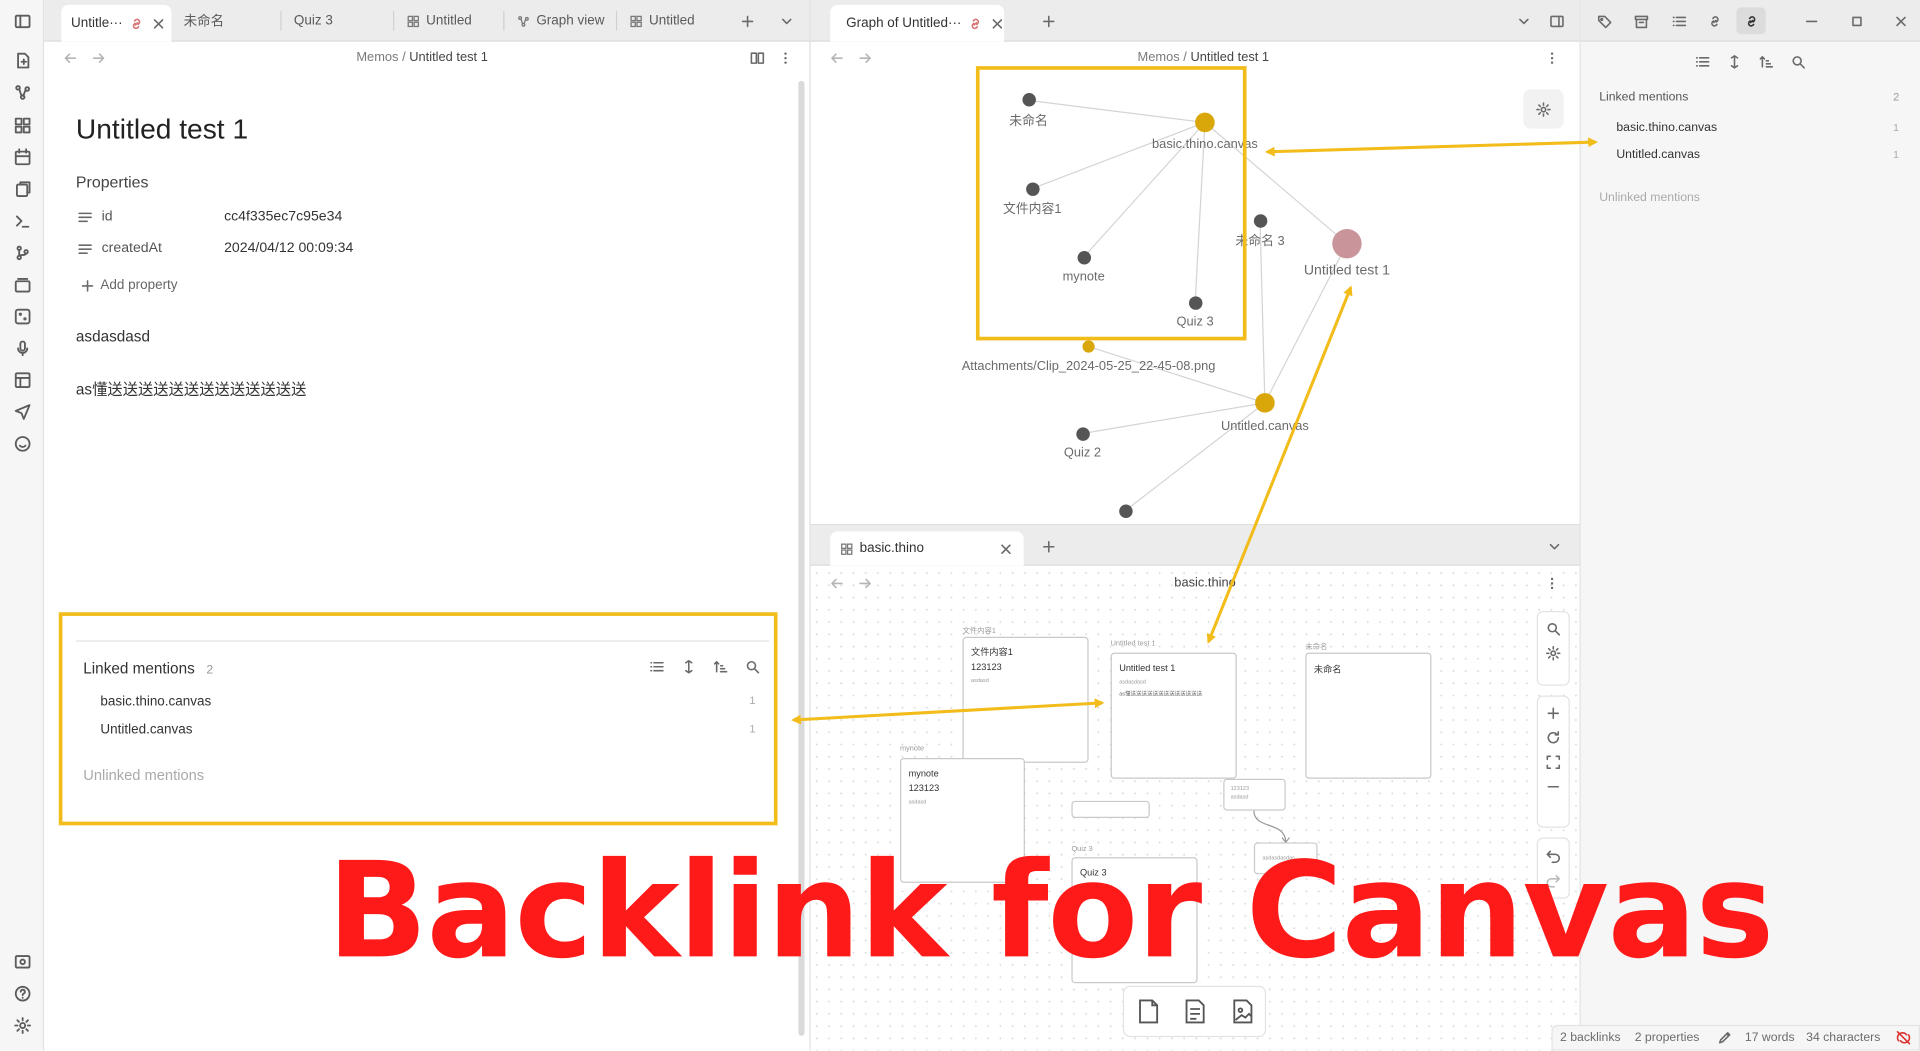 The height and width of the screenshot is (1051, 1920). I want to click on overlay-title: Backlink for Canvas, so click(1050, 912).